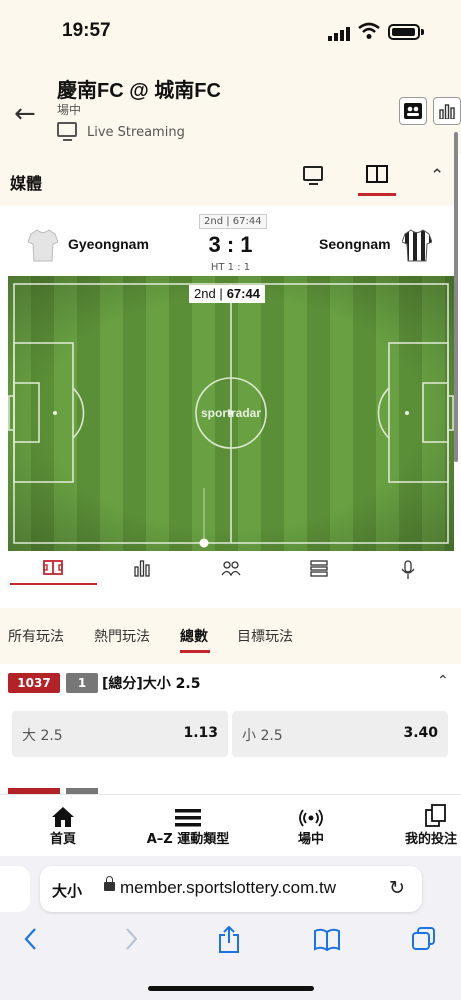 The width and height of the screenshot is (461, 1000). What do you see at coordinates (188, 839) in the screenshot?
I see `nav-sports-az-label: A–Z 運動類型` at bounding box center [188, 839].